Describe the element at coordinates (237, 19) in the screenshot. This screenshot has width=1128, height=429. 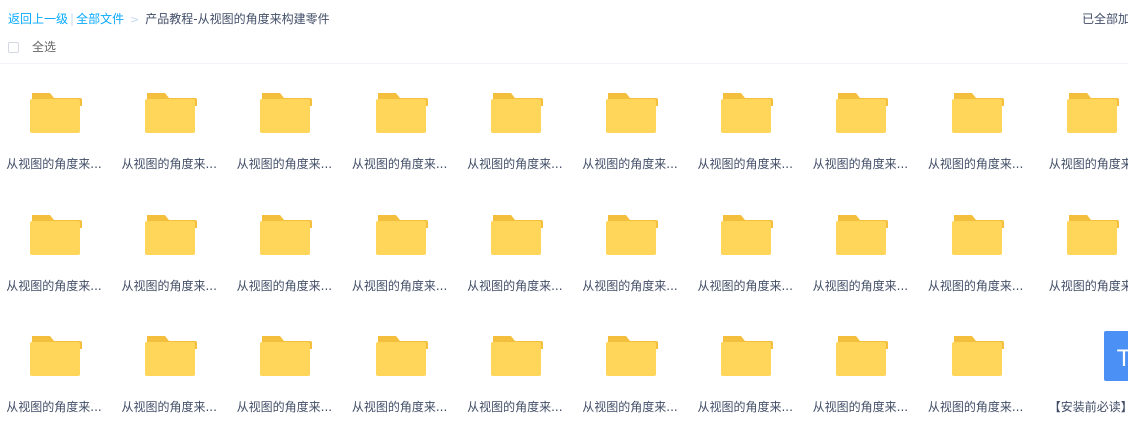
I see `current-folder-title: 产品教程-从视图的角度来构建零件` at that location.